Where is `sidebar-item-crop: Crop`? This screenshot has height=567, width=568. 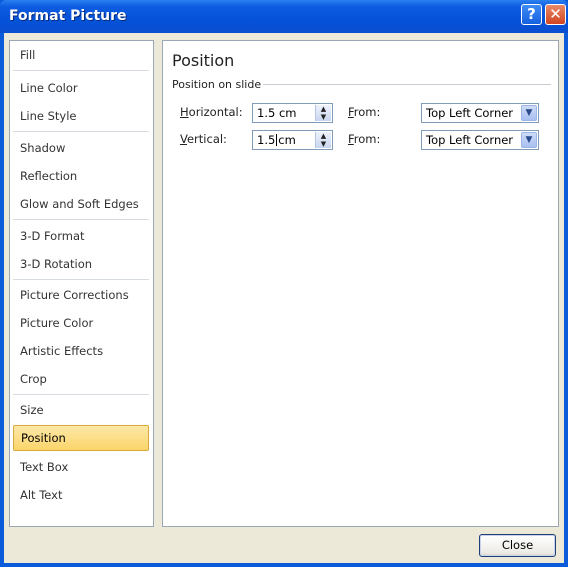 sidebar-item-crop: Crop is located at coordinates (81, 379).